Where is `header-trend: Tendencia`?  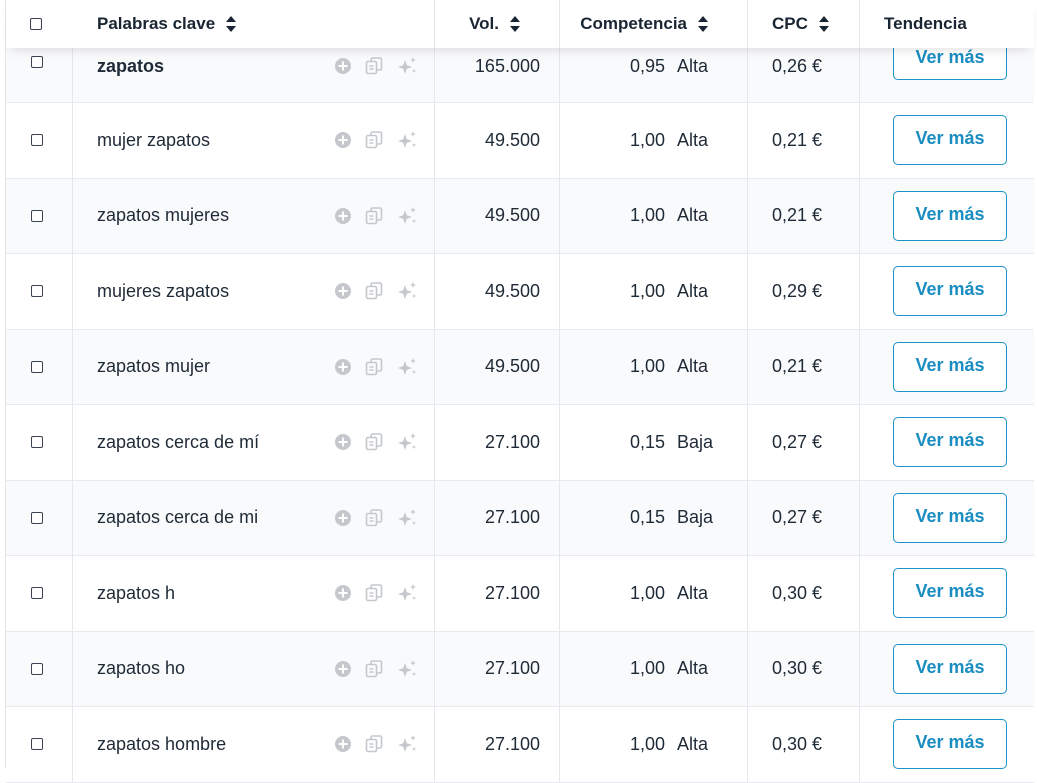
header-trend: Tendencia is located at coordinates (946, 24).